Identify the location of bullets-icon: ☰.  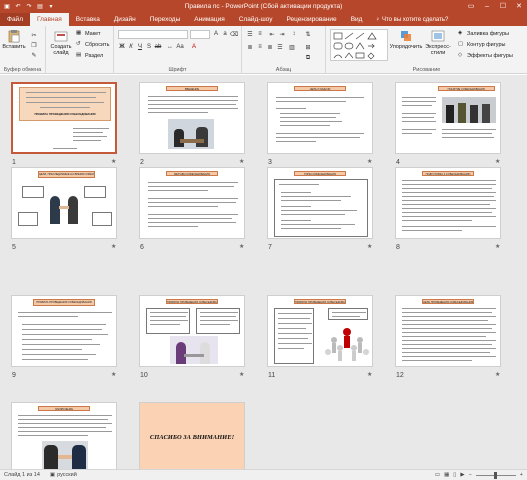
(250, 34).